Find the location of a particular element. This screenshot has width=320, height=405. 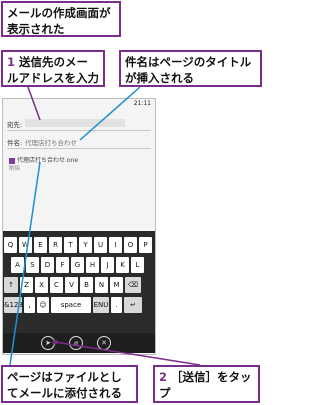

attachment: 代理店打ち合わせ.one 削除 is located at coordinates (43, 163).